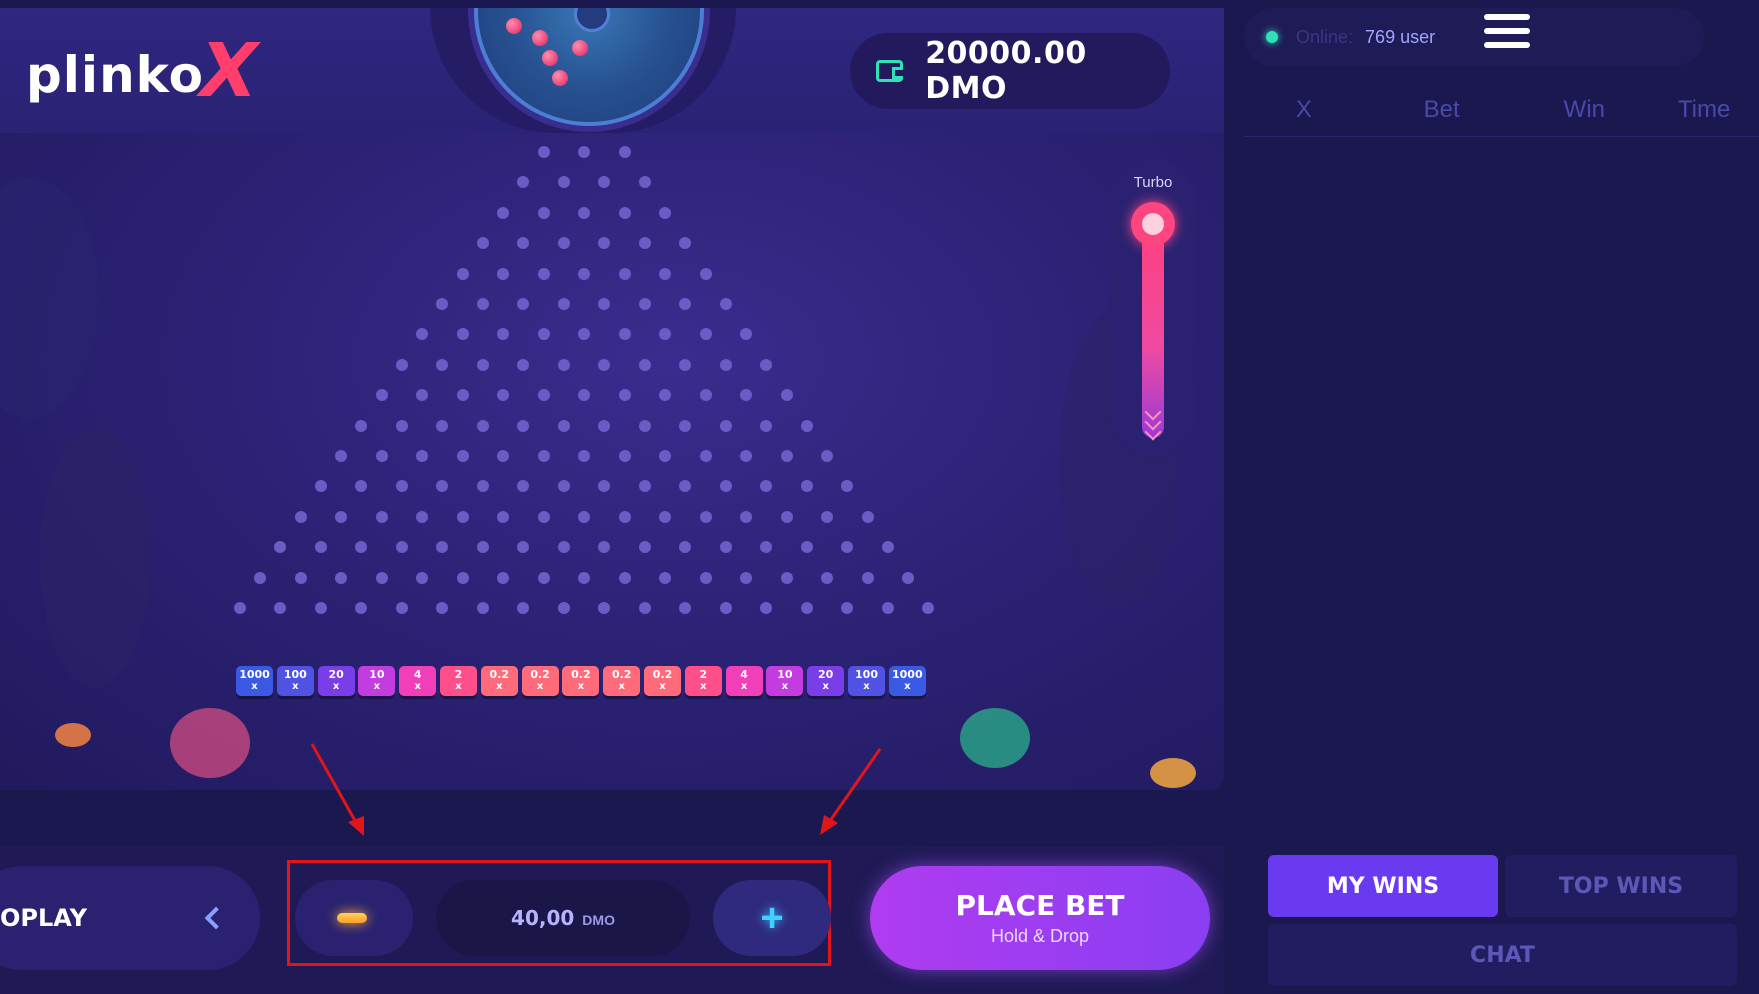 The height and width of the screenshot is (994, 1759). What do you see at coordinates (1010, 71) in the screenshot?
I see `balance-display: 20000.00 DMO` at bounding box center [1010, 71].